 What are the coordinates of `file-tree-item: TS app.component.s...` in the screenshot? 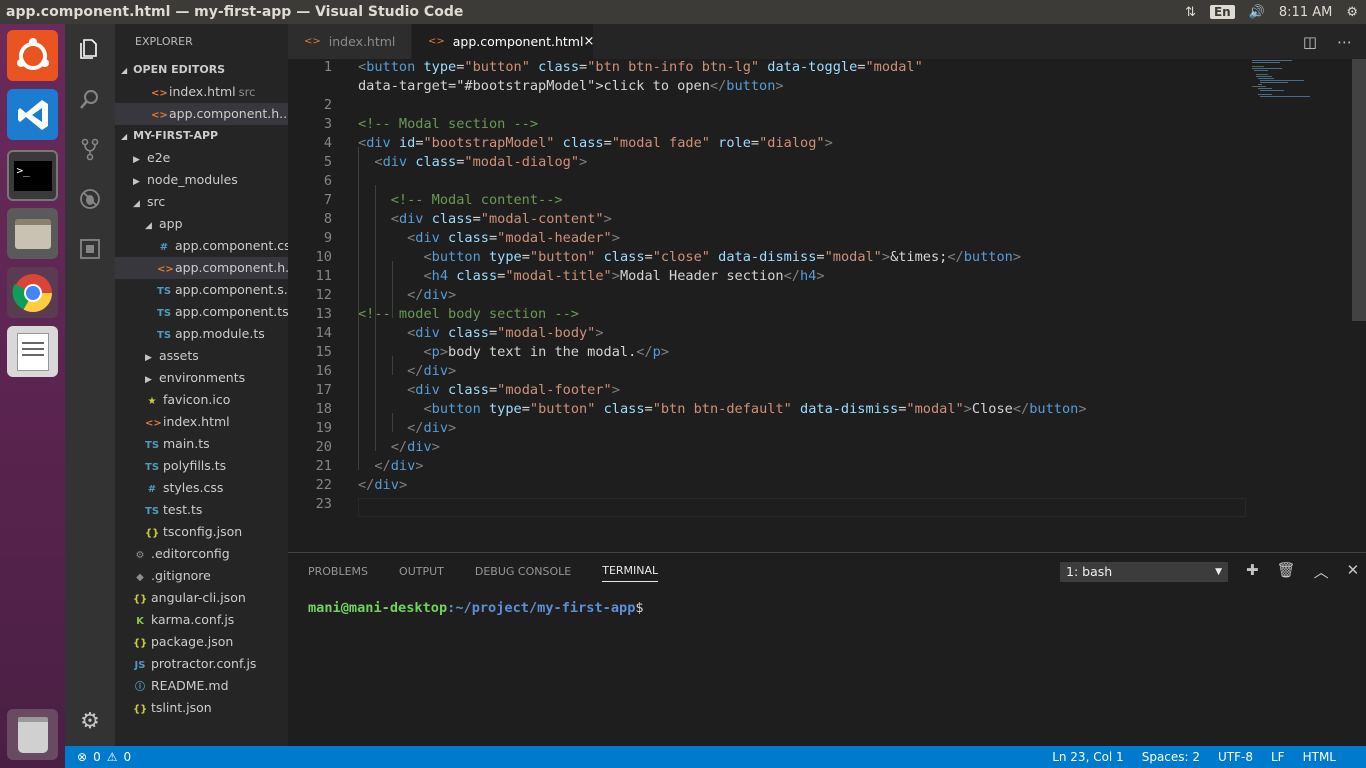 It's located at (201, 290).